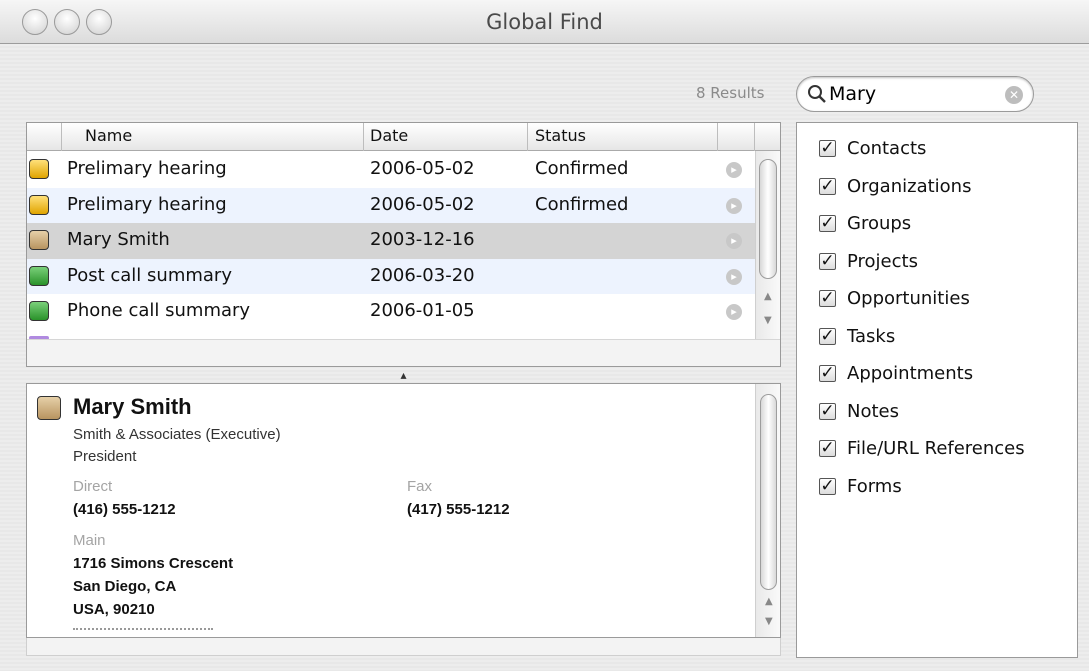 Image resolution: width=1089 pixels, height=671 pixels. Describe the element at coordinates (108, 135) in the screenshot. I see `column-header-name: Name` at that location.